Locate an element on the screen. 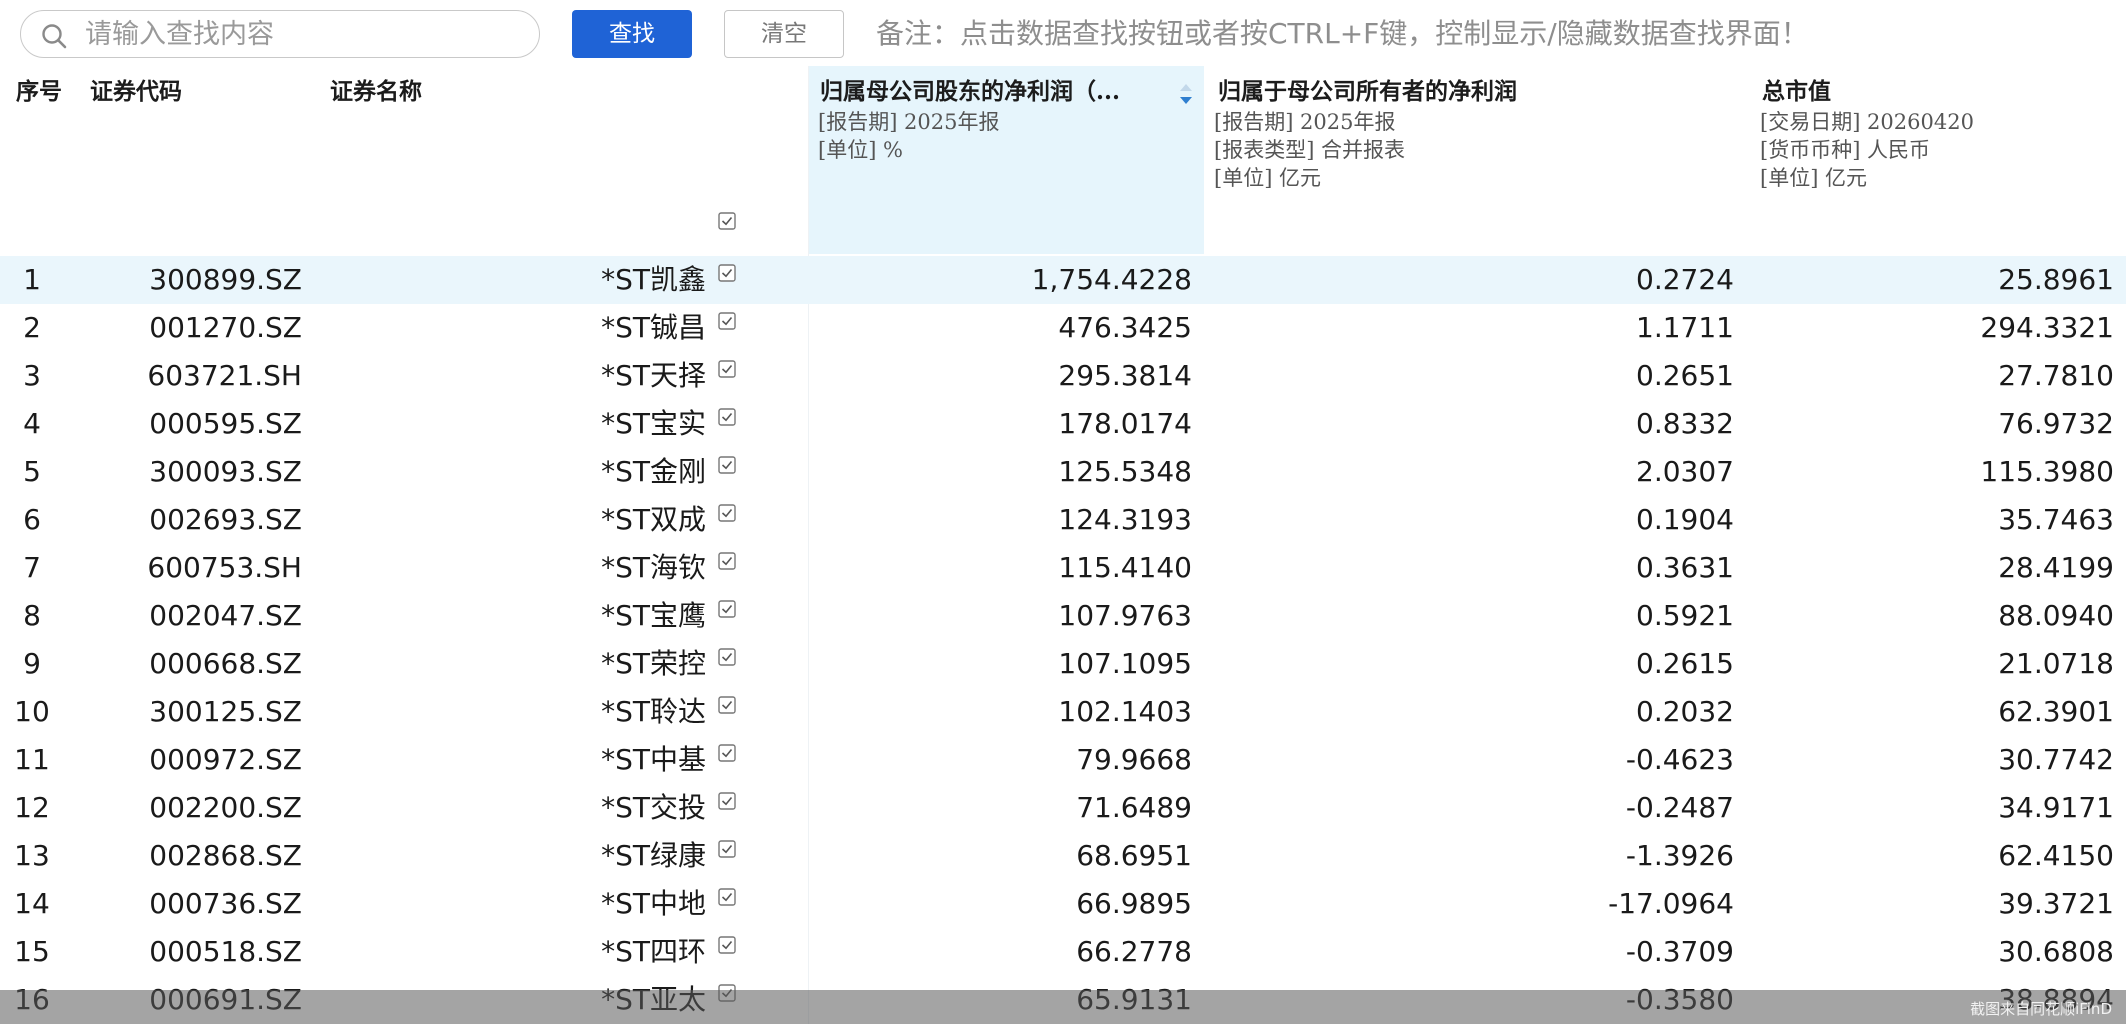  row-code: 603721.SH is located at coordinates (224, 375).